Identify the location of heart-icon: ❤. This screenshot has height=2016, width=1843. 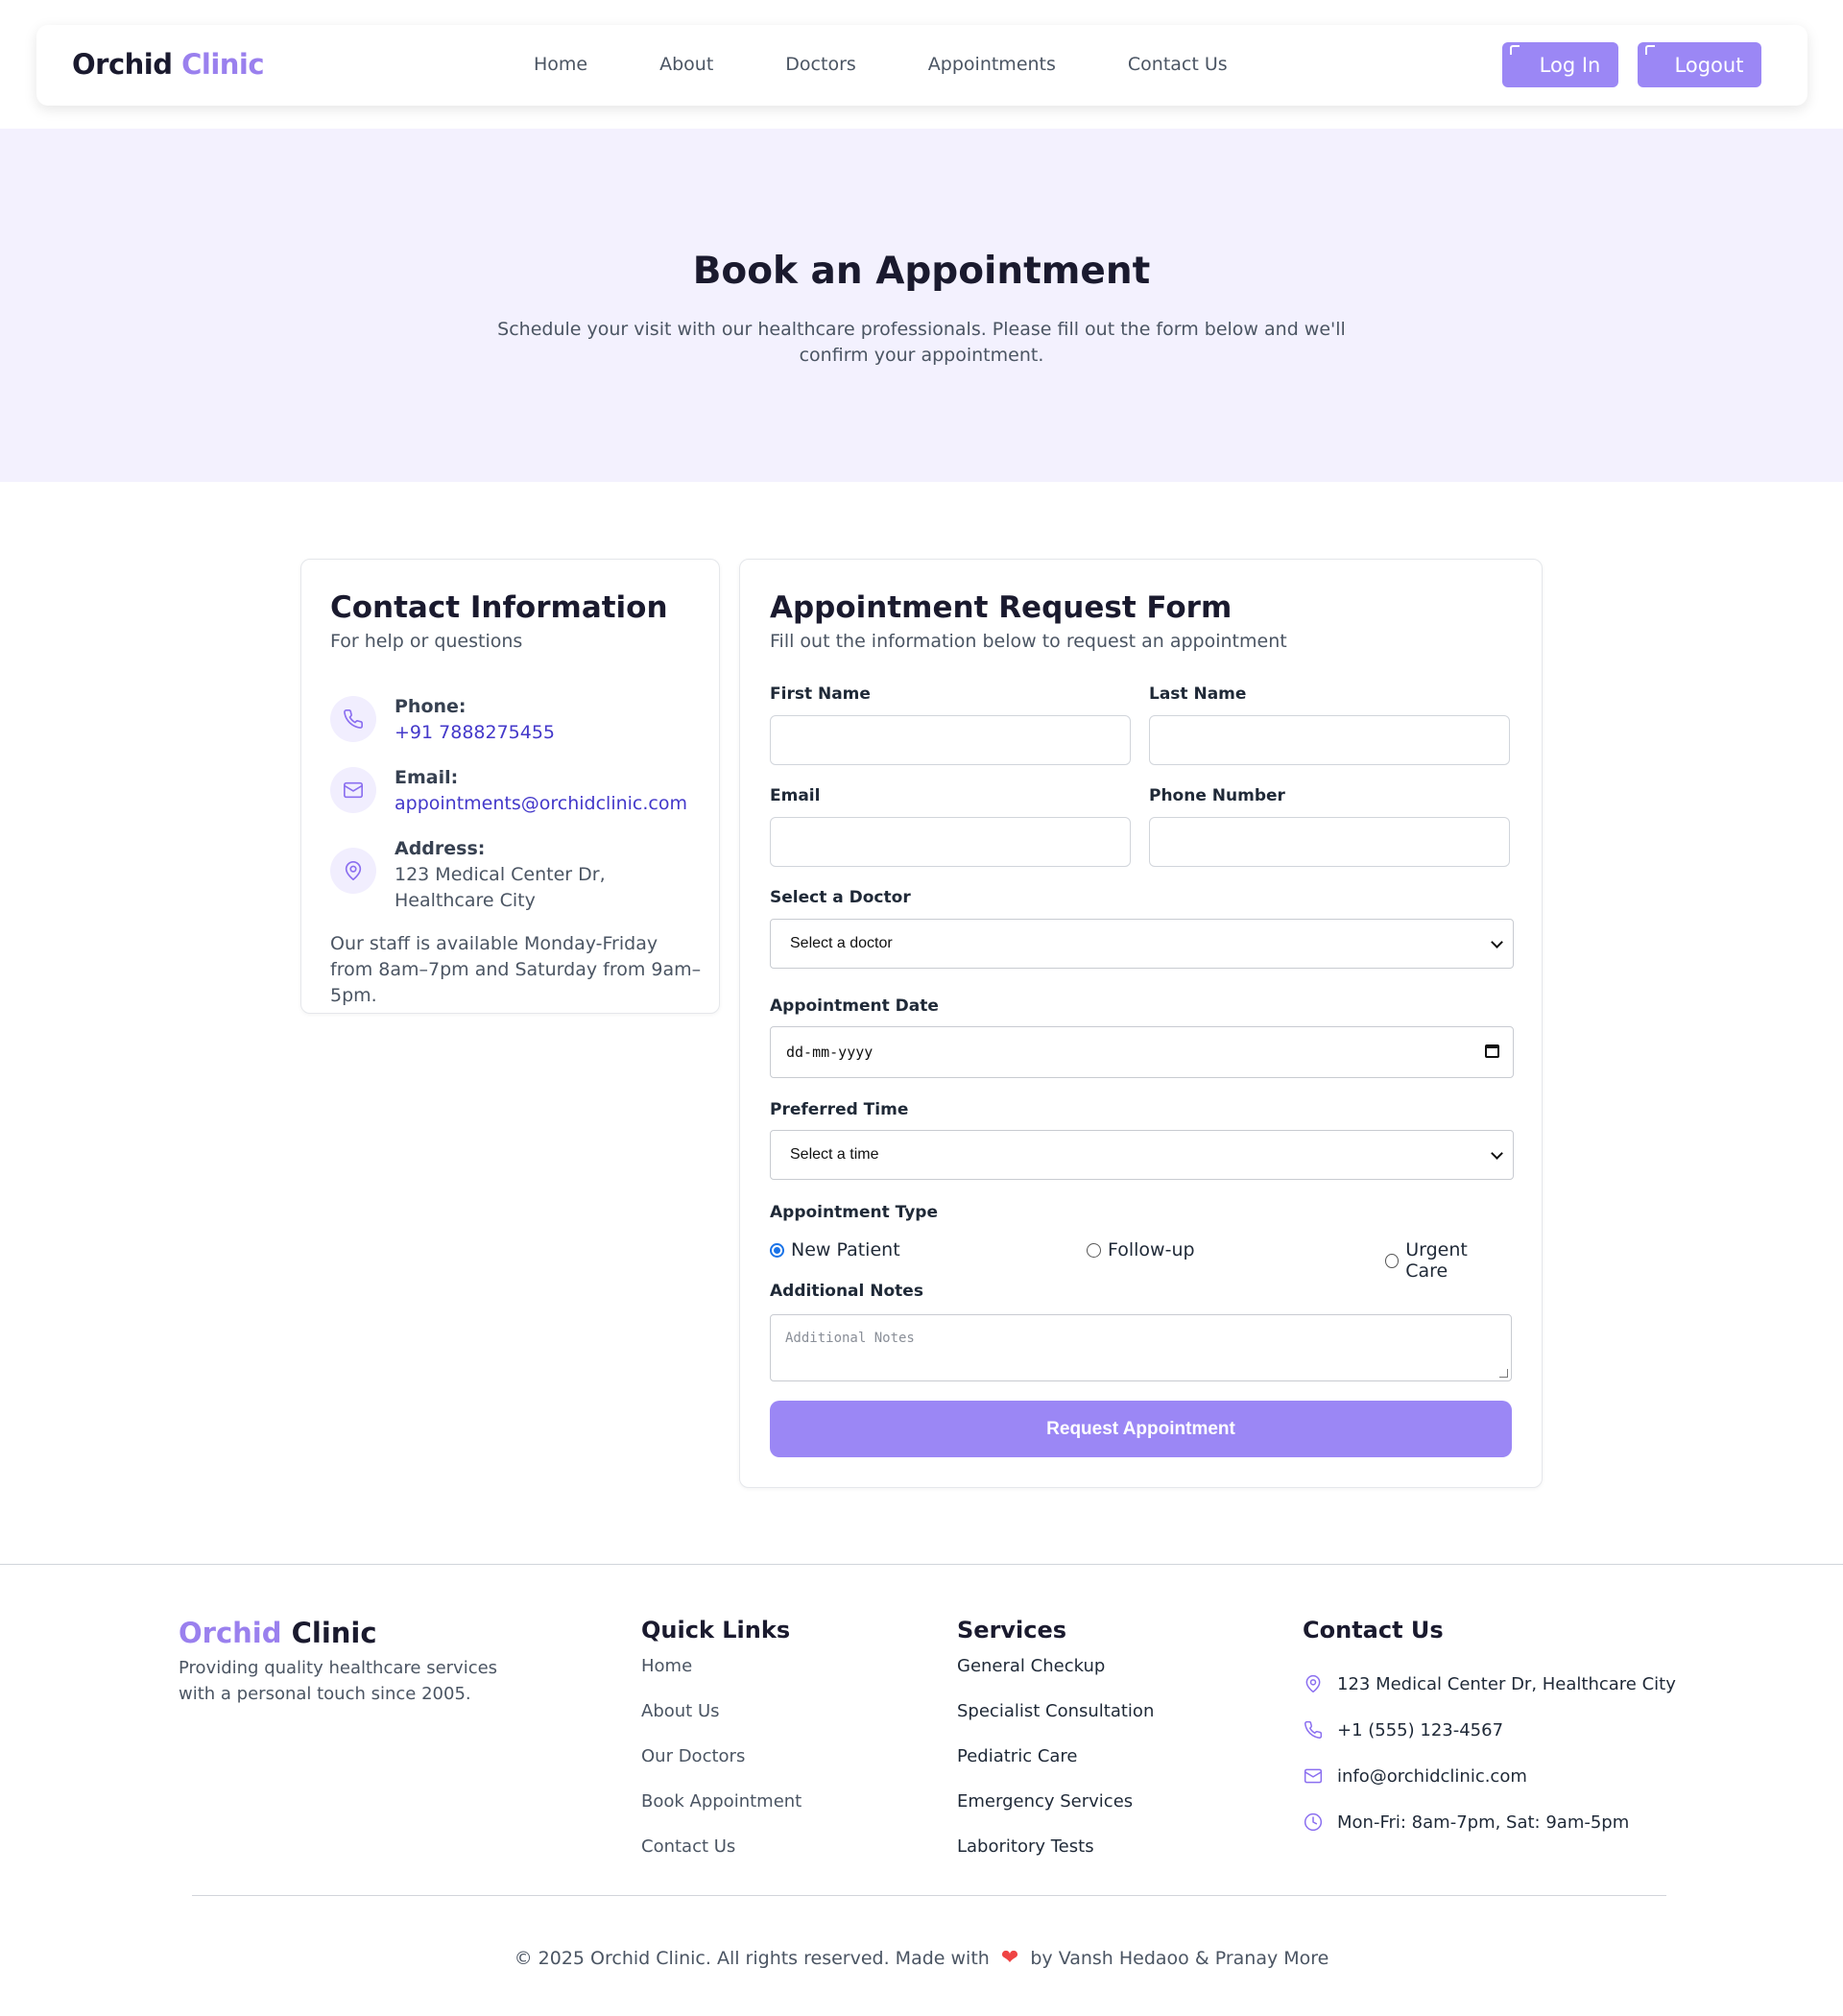
(1009, 1958).